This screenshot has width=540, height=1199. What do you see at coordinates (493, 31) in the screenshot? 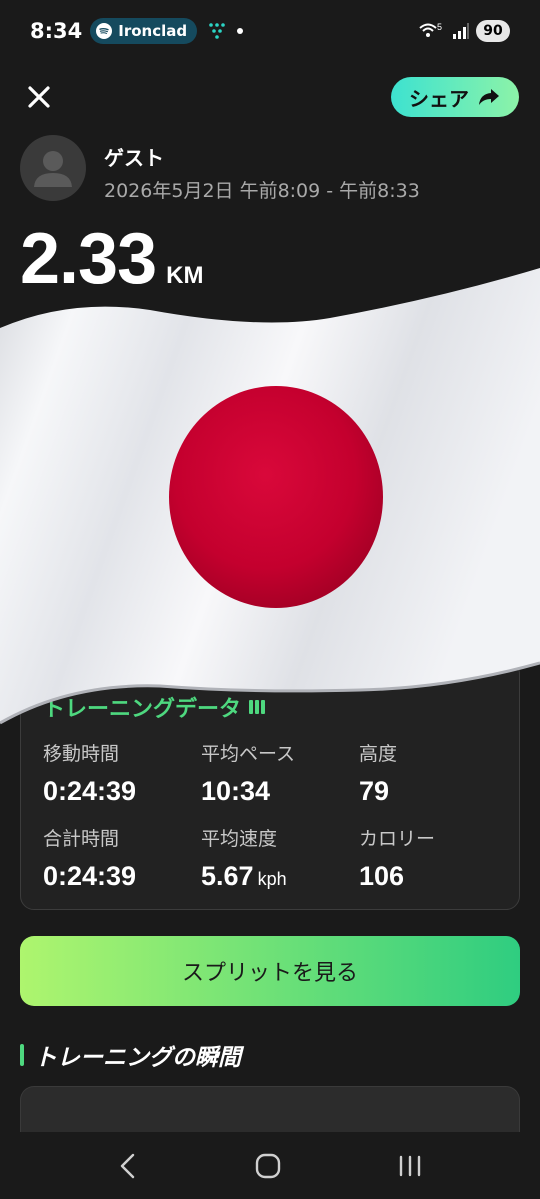
I see `battery-indicator: 90` at bounding box center [493, 31].